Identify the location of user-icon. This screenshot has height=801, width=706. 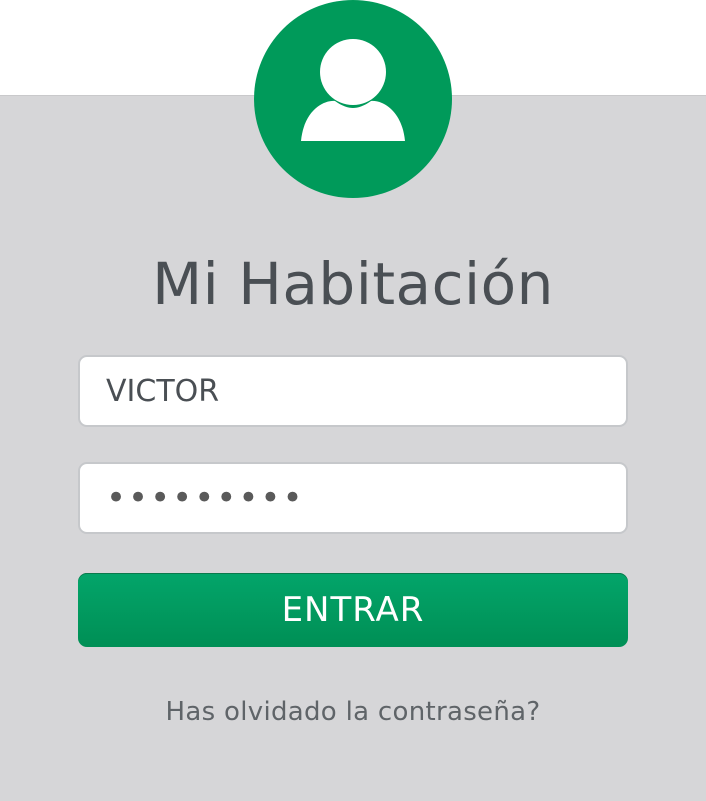
(353, 90).